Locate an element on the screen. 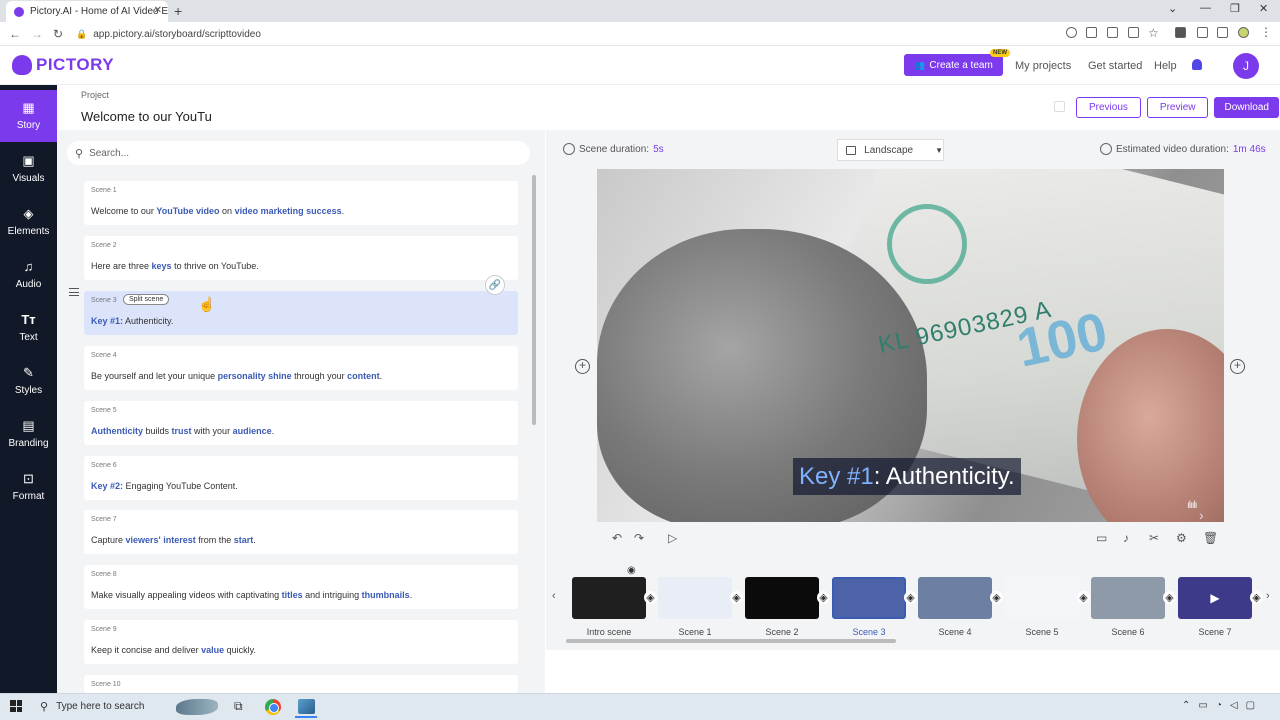 Image resolution: width=1280 pixels, height=720 pixels. share-icon is located at coordinates (1133, 32).